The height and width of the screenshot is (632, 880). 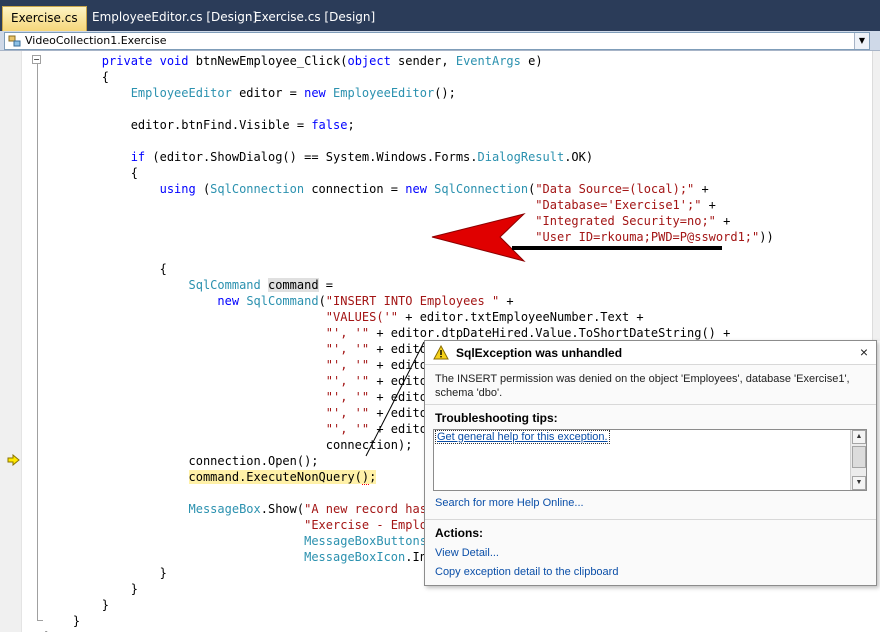 What do you see at coordinates (496, 418) in the screenshot?
I see `troubleshooting-heading: Troubleshooting tips:` at bounding box center [496, 418].